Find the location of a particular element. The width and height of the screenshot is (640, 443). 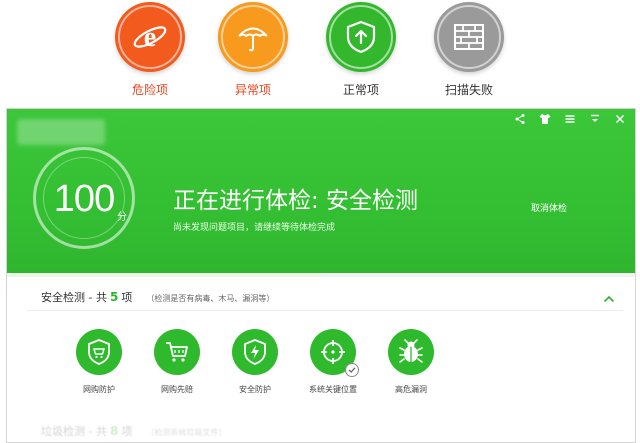

ie-browser-icon: e is located at coordinates (150, 37).